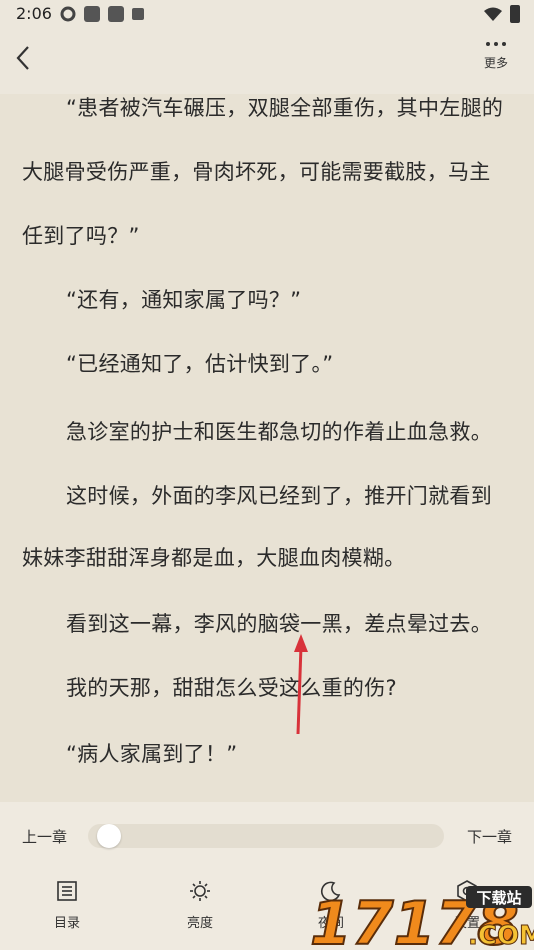  I want to click on status-bar: 2:06, so click(267, 14).